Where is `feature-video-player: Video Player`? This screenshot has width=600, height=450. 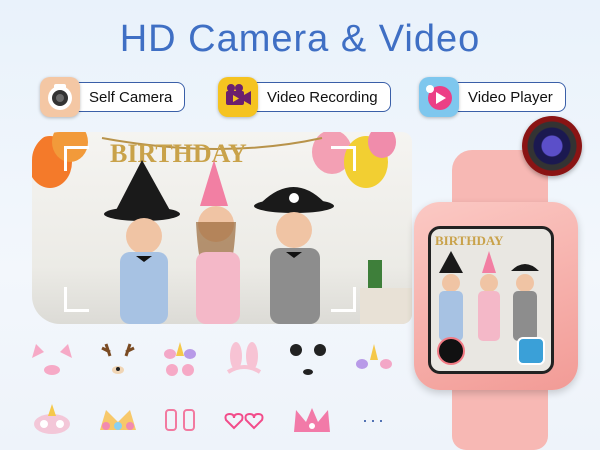 feature-video-player: Video Player is located at coordinates (492, 97).